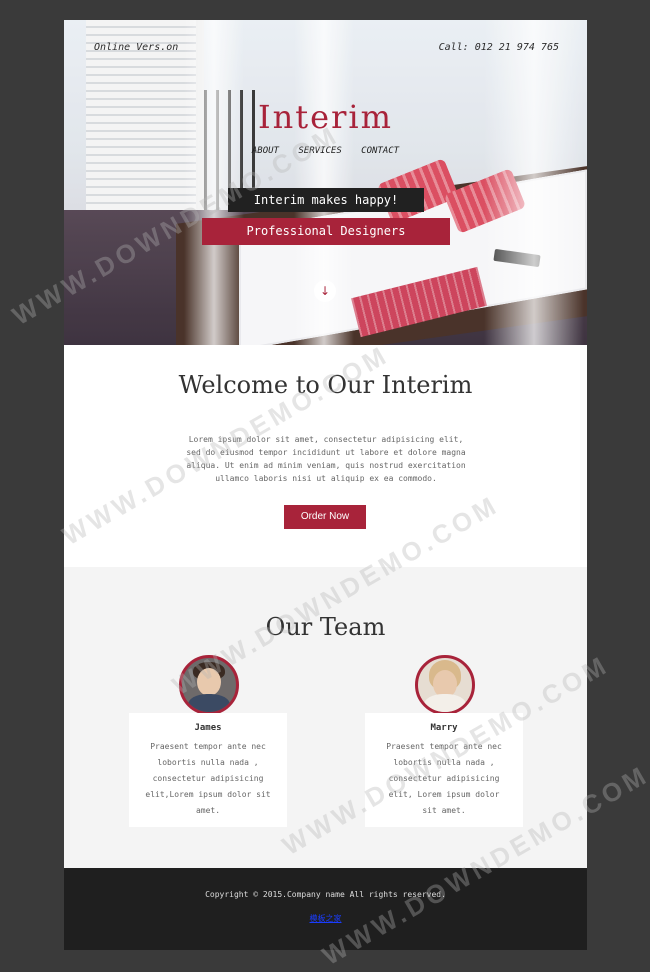  I want to click on main-nav: ABOUT SERVICES CONTACT, so click(325, 151).